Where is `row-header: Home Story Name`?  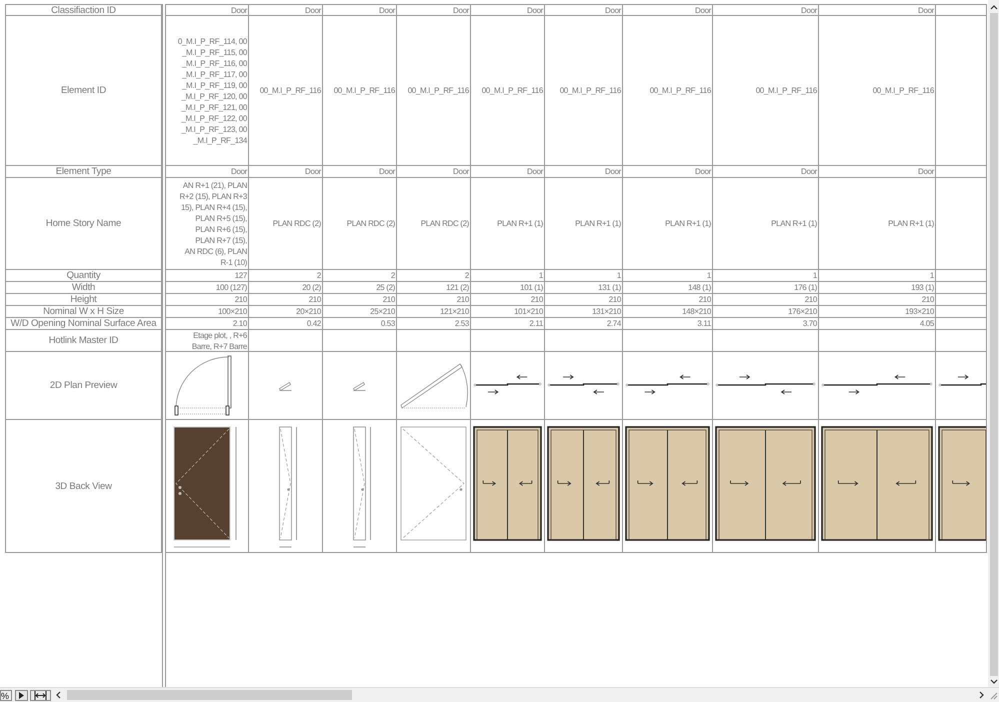 row-header: Home Story Name is located at coordinates (83, 224).